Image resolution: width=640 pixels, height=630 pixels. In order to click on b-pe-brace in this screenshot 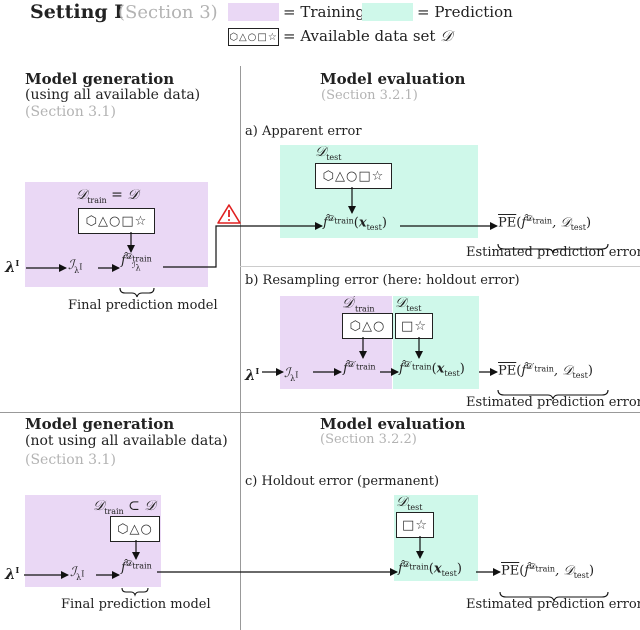, I will do `click(553, 394)`.